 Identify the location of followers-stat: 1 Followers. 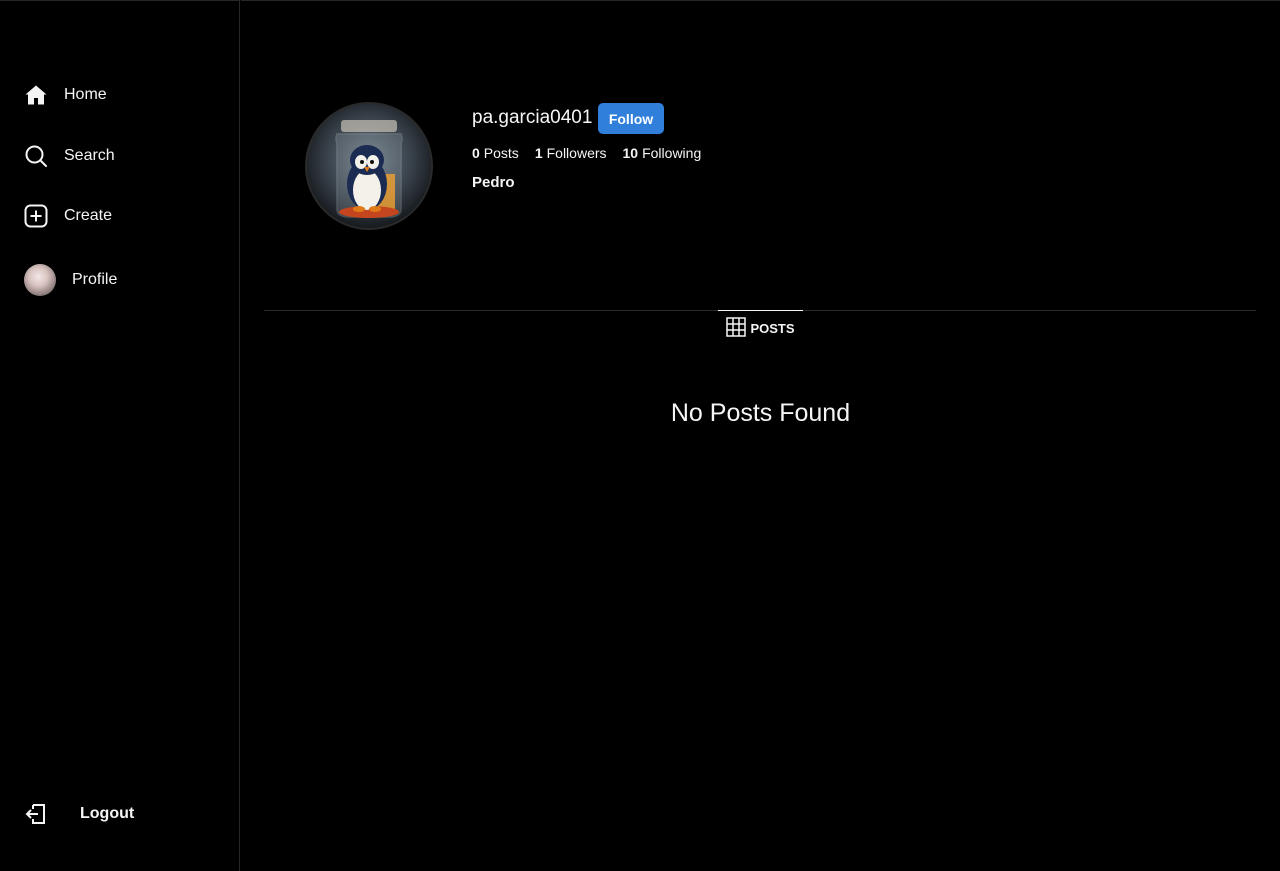
(571, 153).